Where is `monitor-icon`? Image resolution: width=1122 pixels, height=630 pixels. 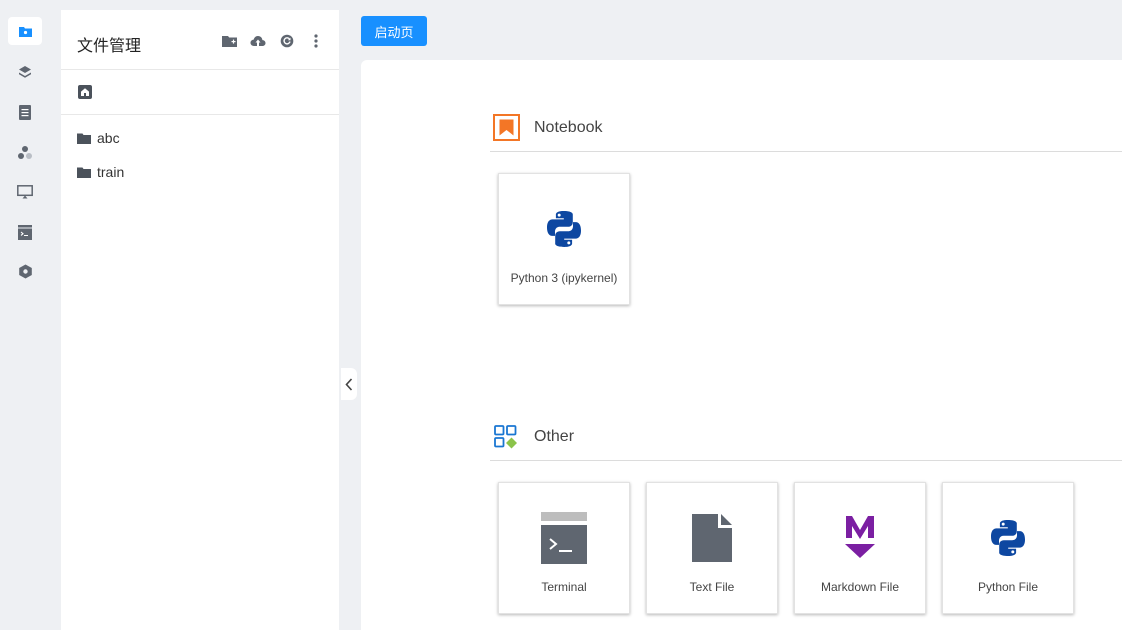
monitor-icon is located at coordinates (25, 192).